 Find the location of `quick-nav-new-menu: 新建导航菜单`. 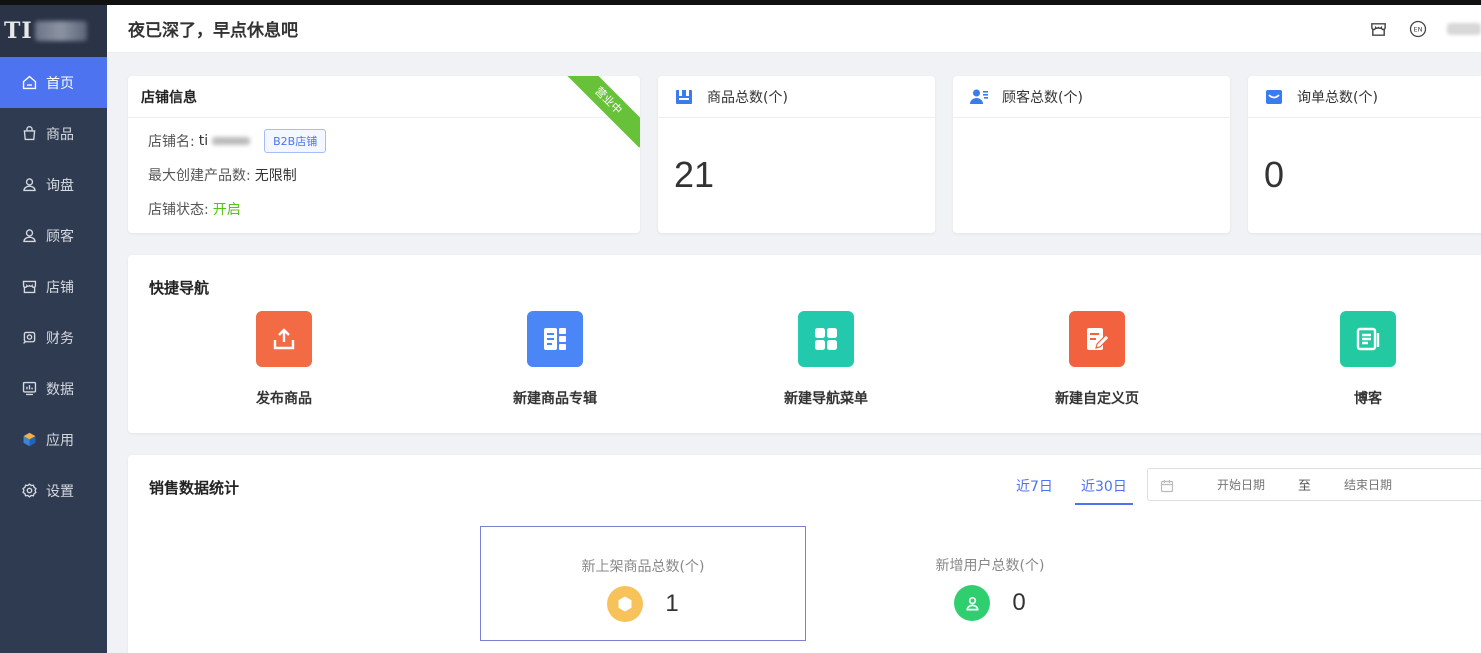

quick-nav-new-menu: 新建导航菜单 is located at coordinates (826, 359).